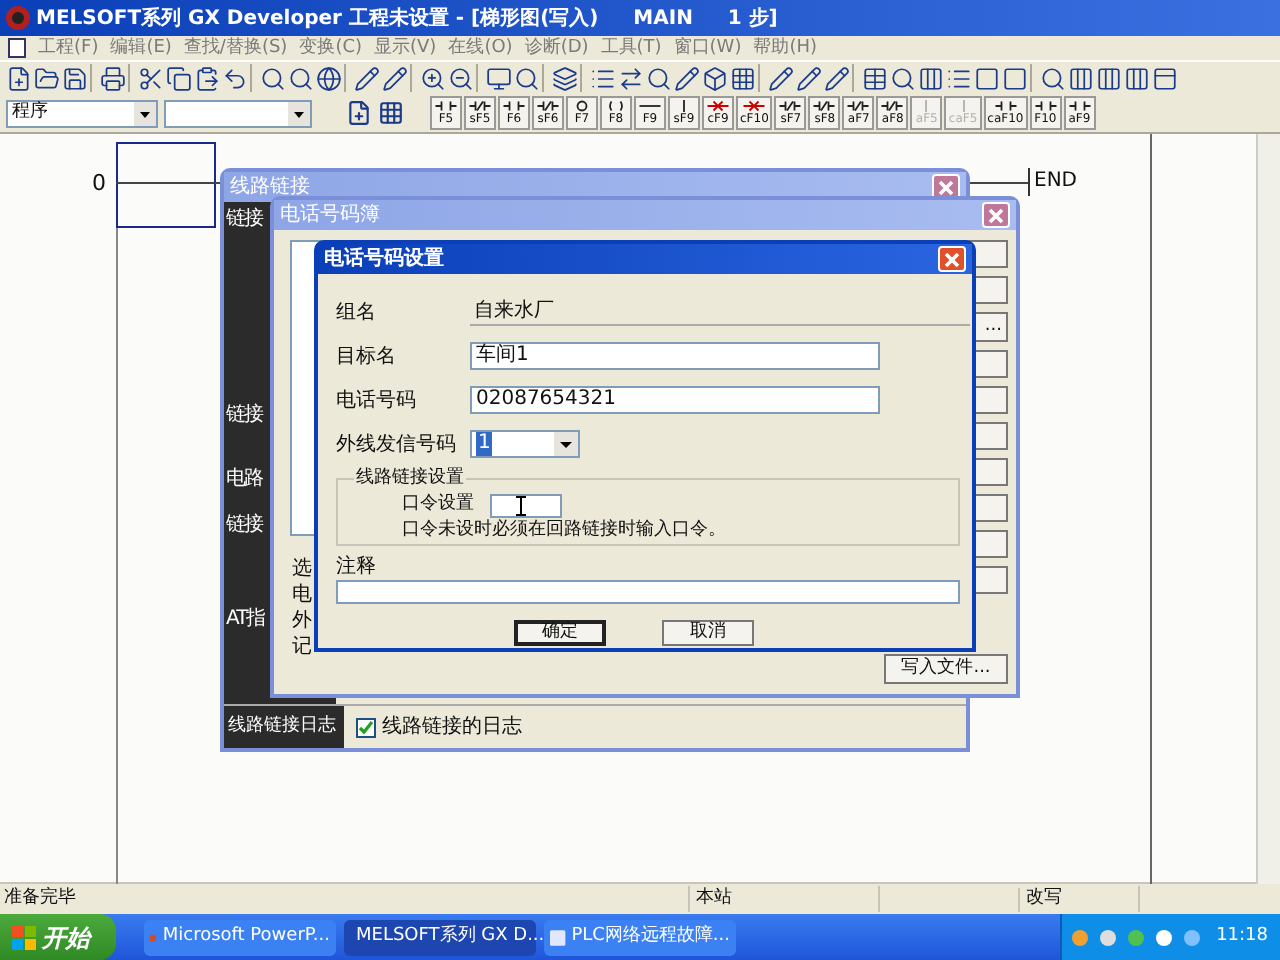  I want to click on dialog-title: 线路链接, so click(270, 187).